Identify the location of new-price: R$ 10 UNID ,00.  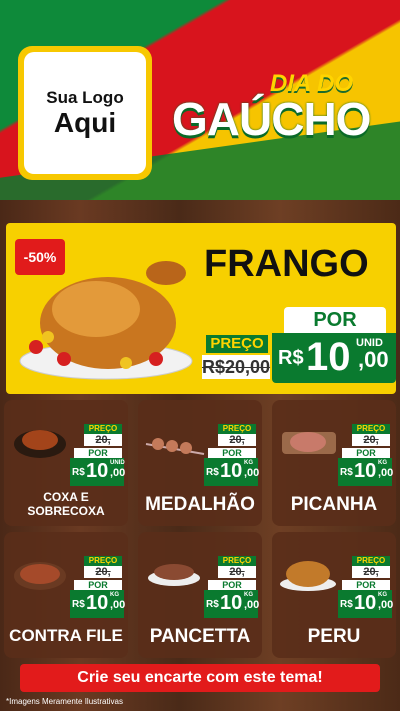
(98, 472).